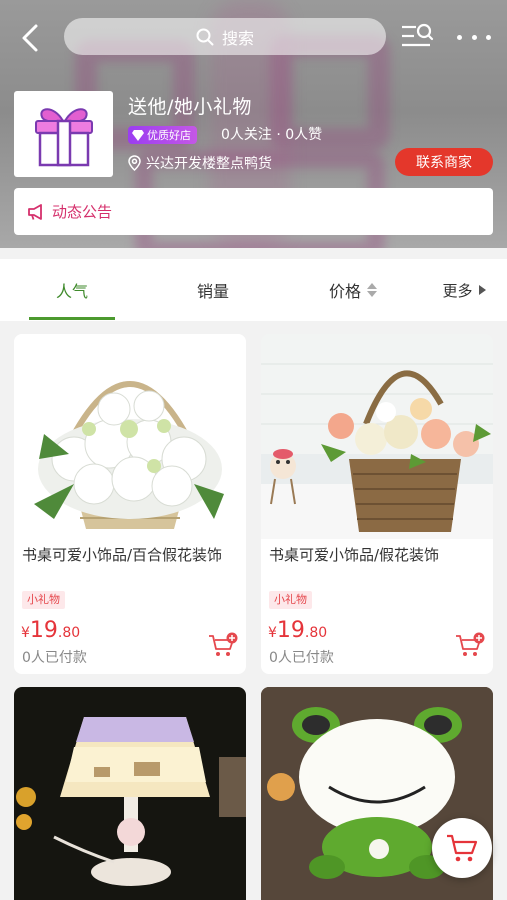 This screenshot has height=900, width=507. I want to click on tab-label: 人气, so click(71, 291).